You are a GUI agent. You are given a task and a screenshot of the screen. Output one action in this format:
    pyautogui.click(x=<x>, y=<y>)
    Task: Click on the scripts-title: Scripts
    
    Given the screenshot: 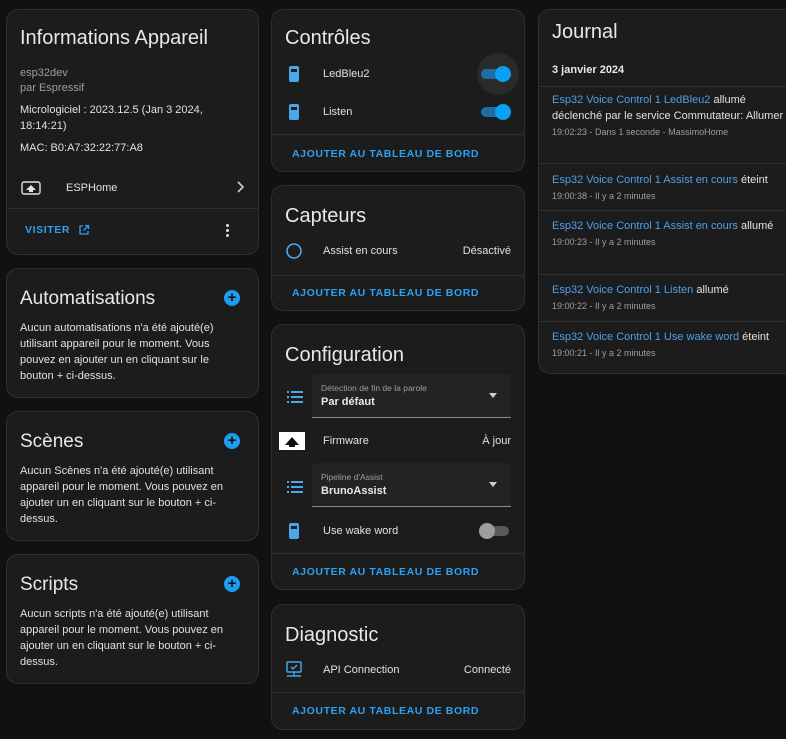 What is the action you would take?
    pyautogui.click(x=49, y=584)
    